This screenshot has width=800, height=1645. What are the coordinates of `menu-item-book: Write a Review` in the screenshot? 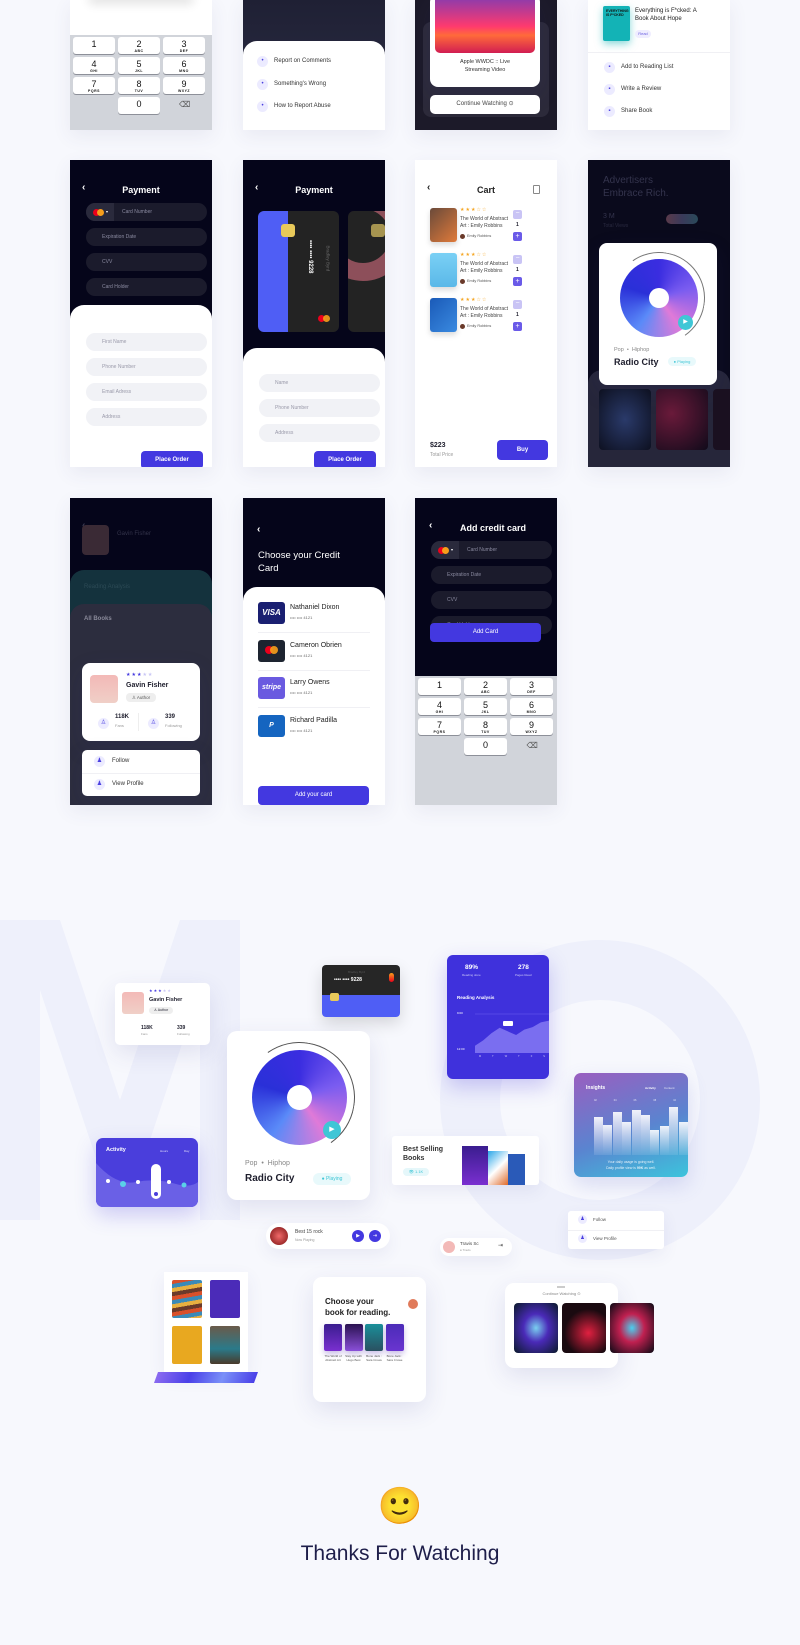 It's located at (641, 89).